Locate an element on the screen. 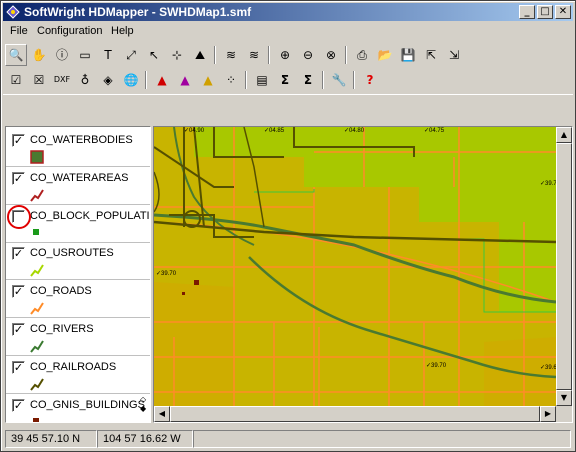 The height and width of the screenshot is (452, 576). export-button: ⇱ is located at coordinates (431, 55).